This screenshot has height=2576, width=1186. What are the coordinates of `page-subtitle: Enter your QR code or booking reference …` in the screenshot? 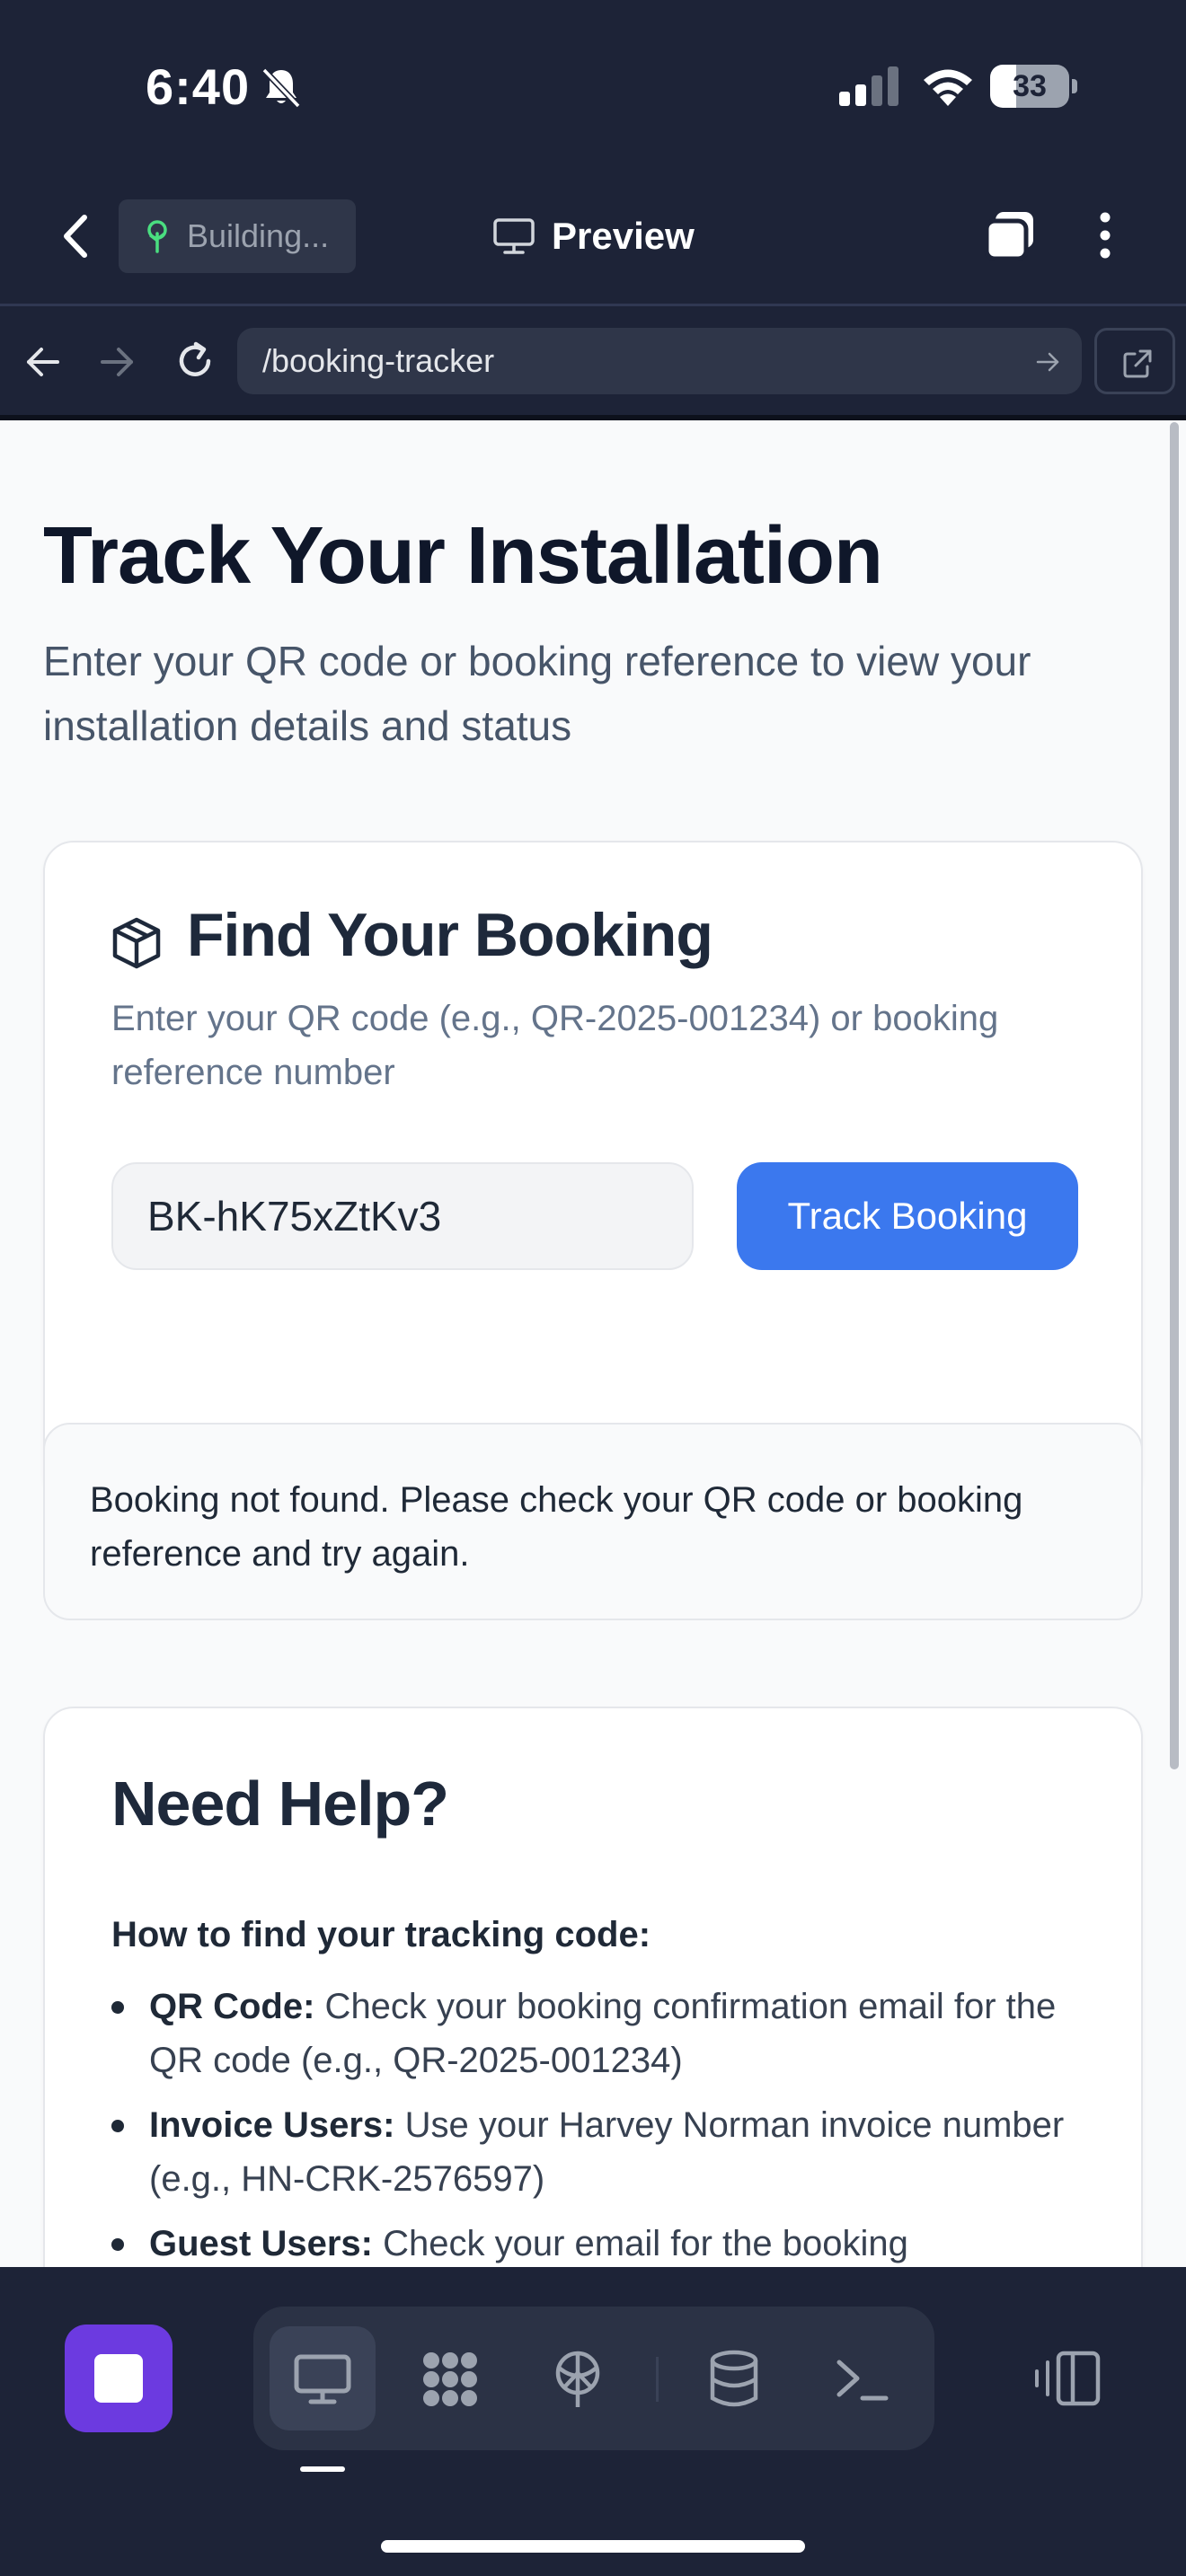 It's located at (537, 693).